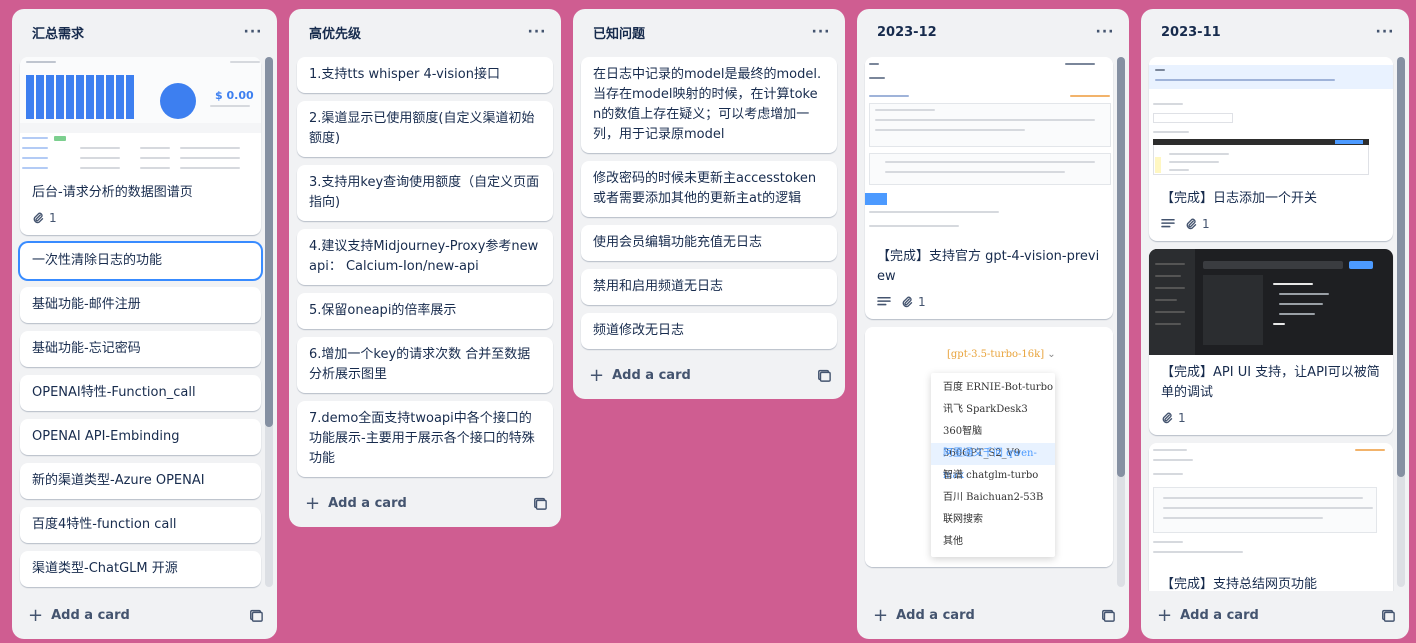 Image resolution: width=1416 pixels, height=643 pixels. I want to click on card-title: 基础功能-忘记密码, so click(86, 348).